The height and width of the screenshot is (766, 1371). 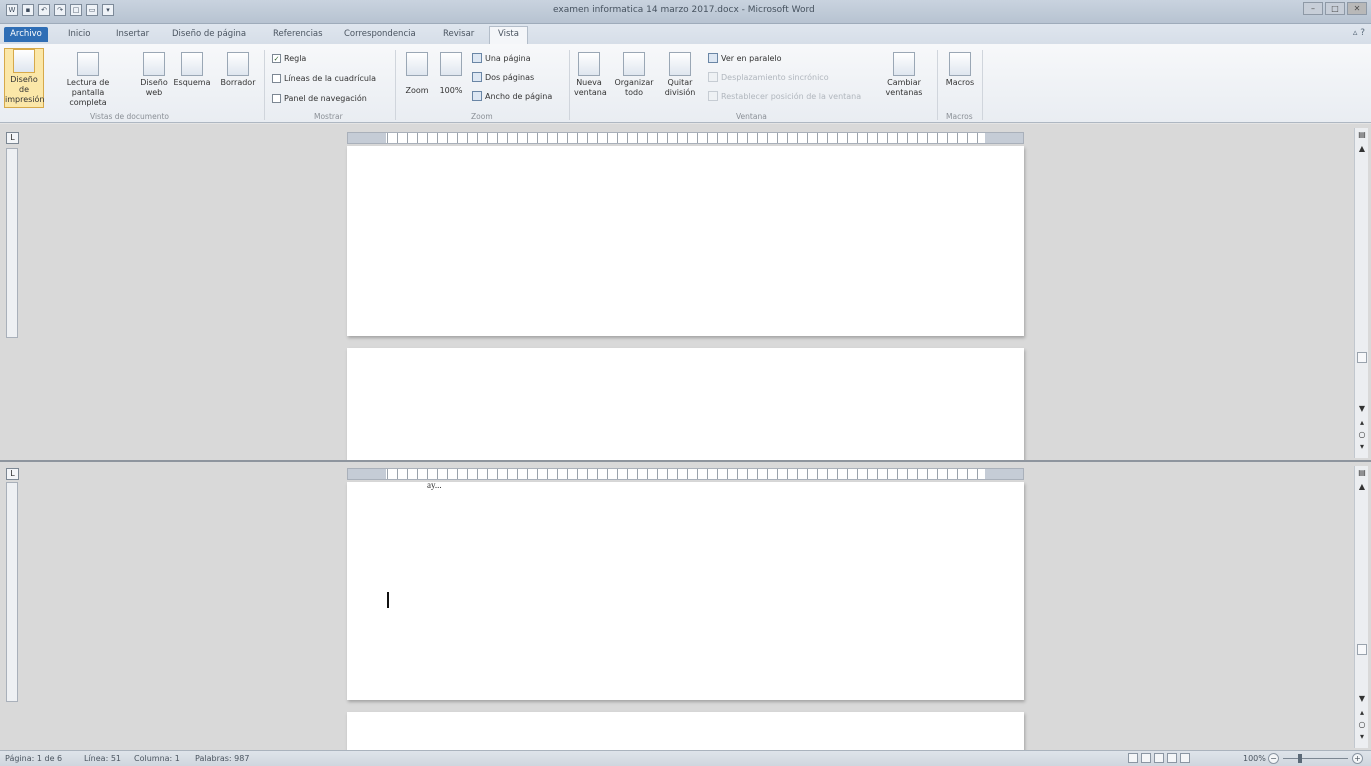 I want to click on synchronous-scrolling-button: Desplazamiento sincrónico, so click(x=768, y=77).